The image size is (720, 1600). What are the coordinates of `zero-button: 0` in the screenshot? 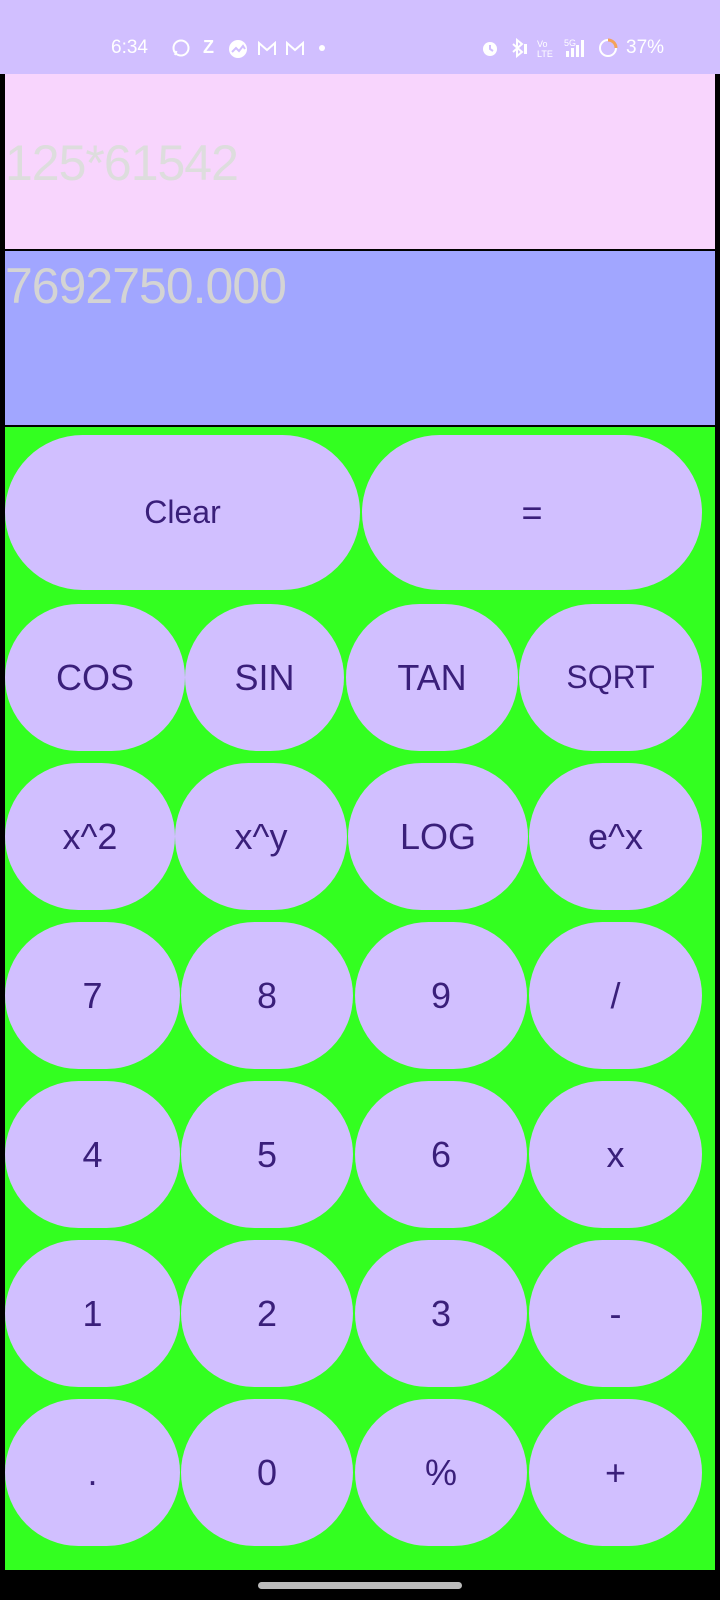 It's located at (267, 1472).